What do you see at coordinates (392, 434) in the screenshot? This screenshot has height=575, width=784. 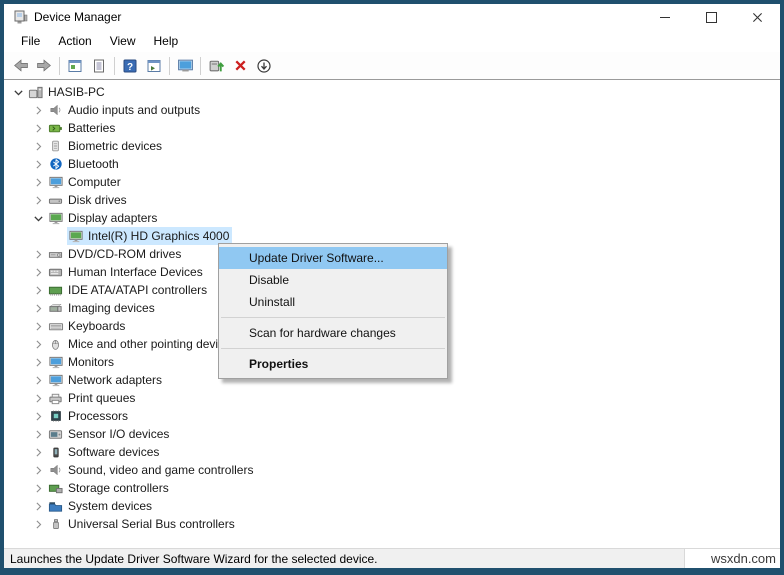 I see `tree-item: Sensor I/O devices` at bounding box center [392, 434].